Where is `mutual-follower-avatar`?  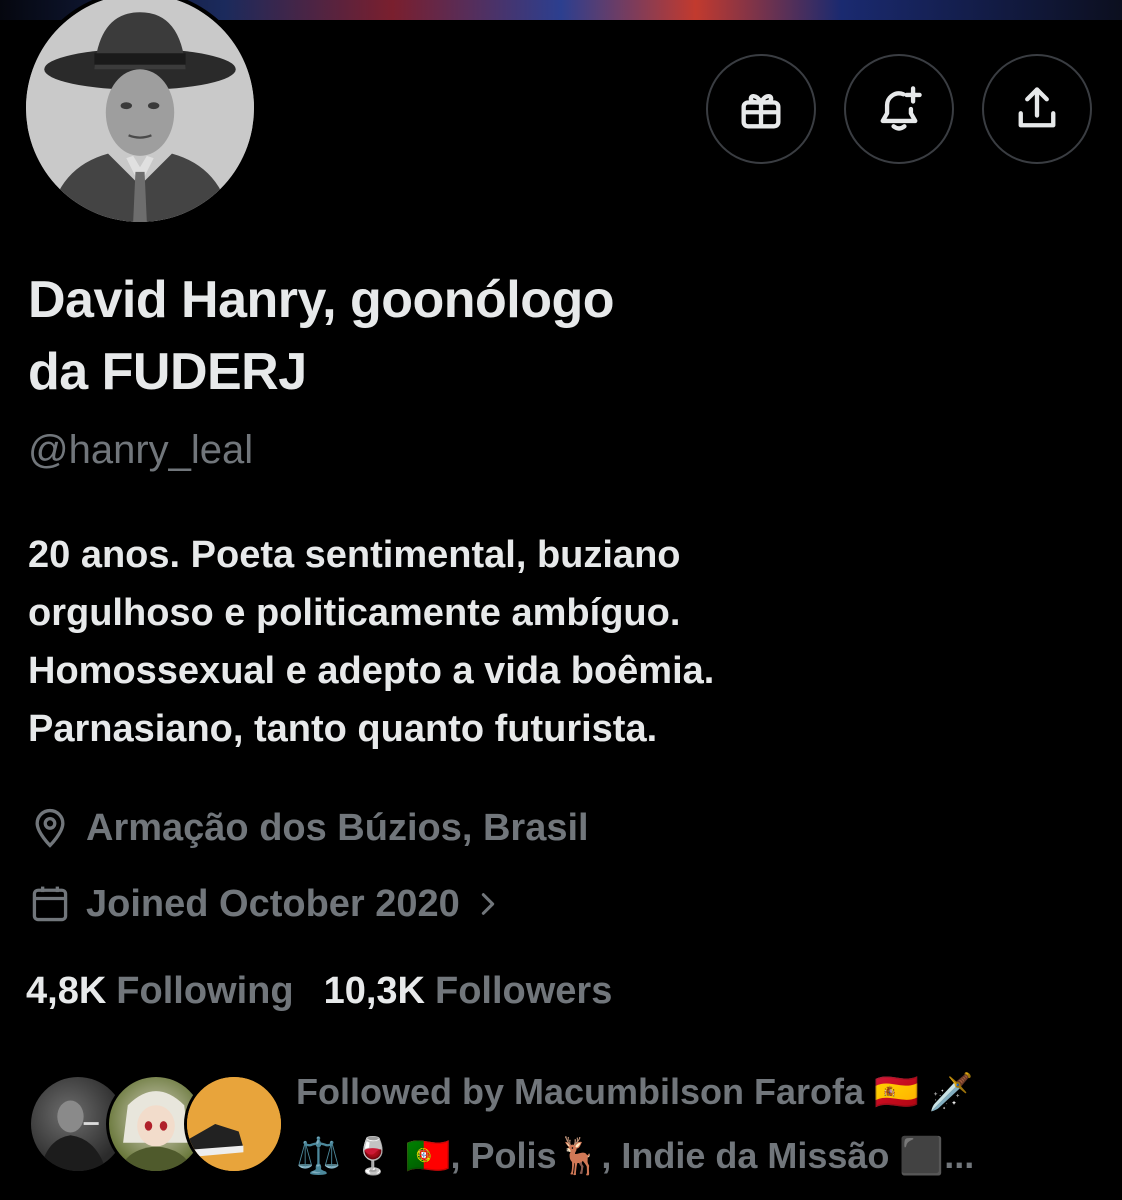 mutual-follower-avatar is located at coordinates (234, 1124).